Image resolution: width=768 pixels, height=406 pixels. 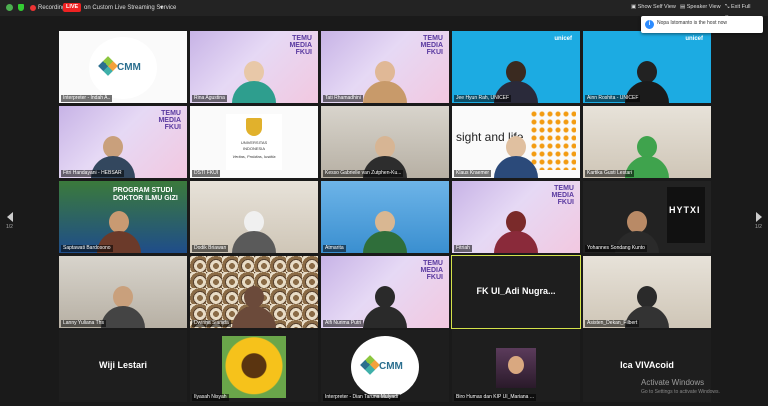 What do you see at coordinates (254, 156) in the screenshot?
I see `ui-logo-motto: Veritas, Probitas, Iustitia` at bounding box center [254, 156].